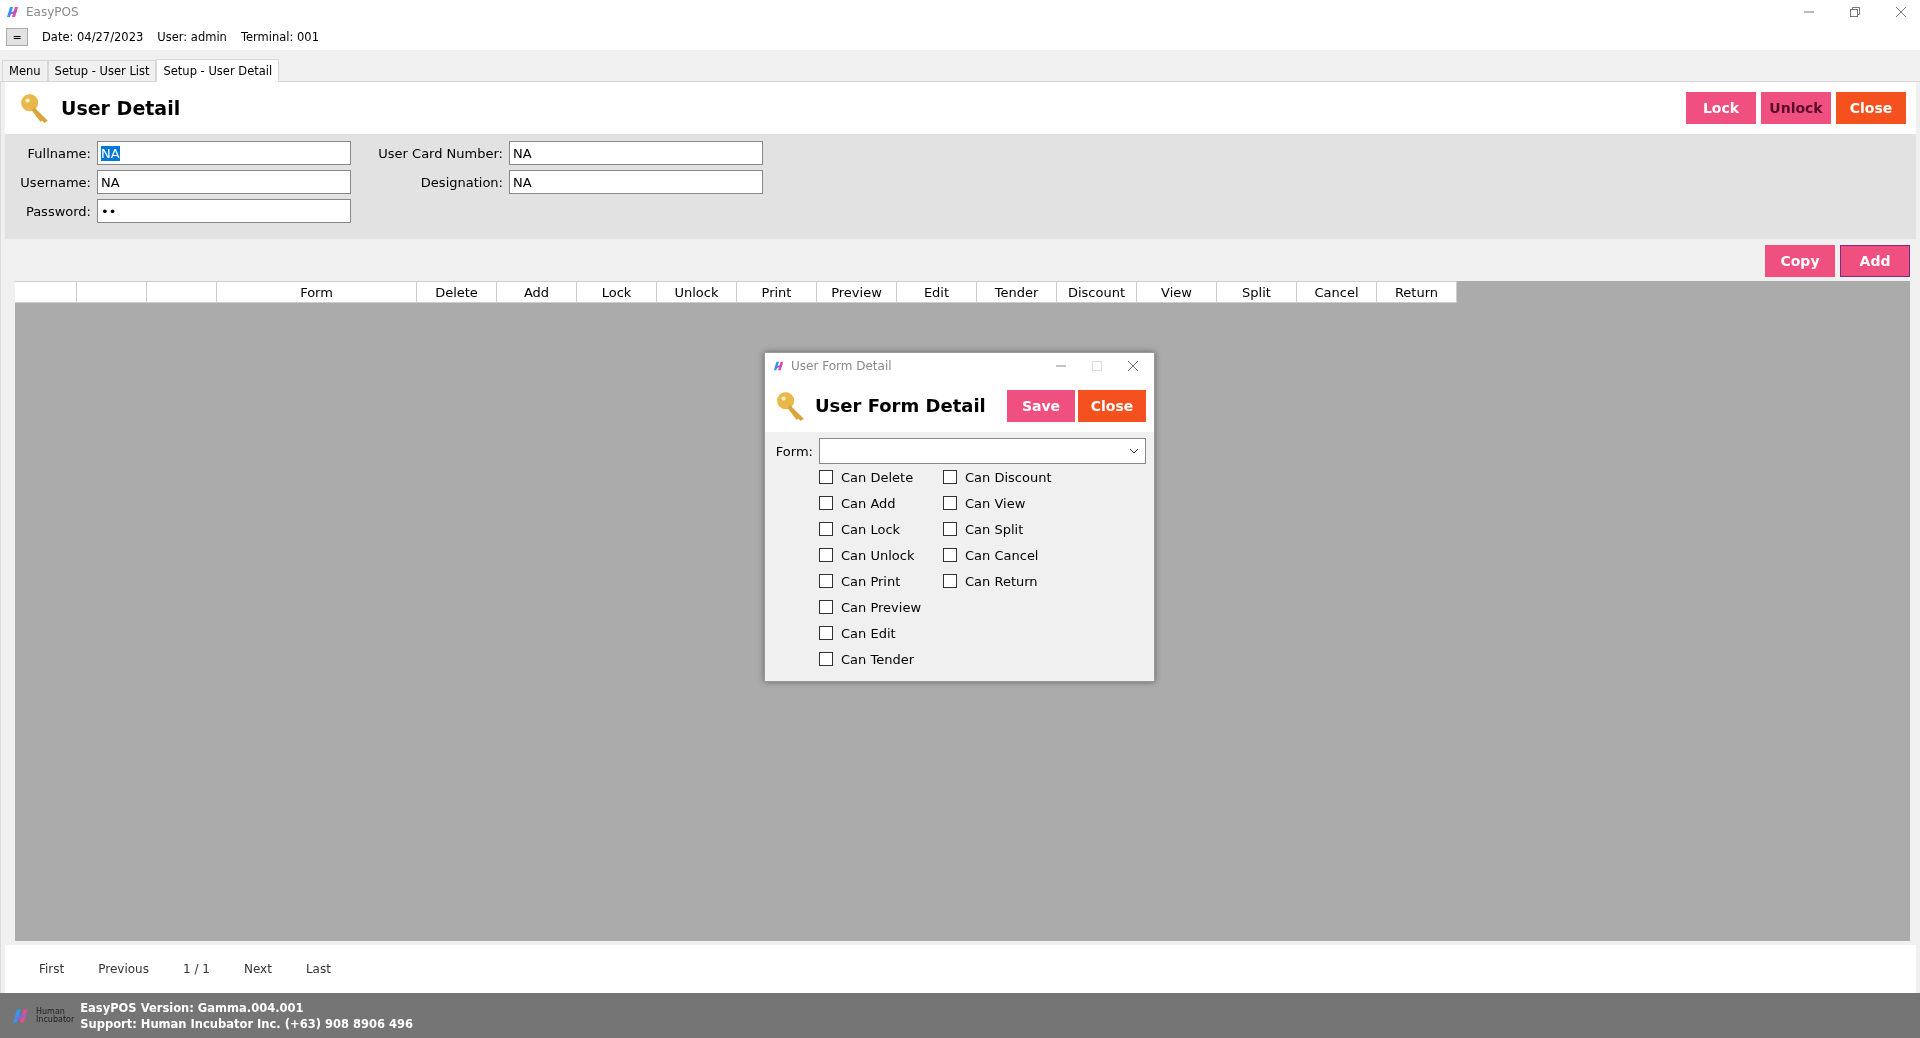  I want to click on column-header: Preview, so click(857, 292).